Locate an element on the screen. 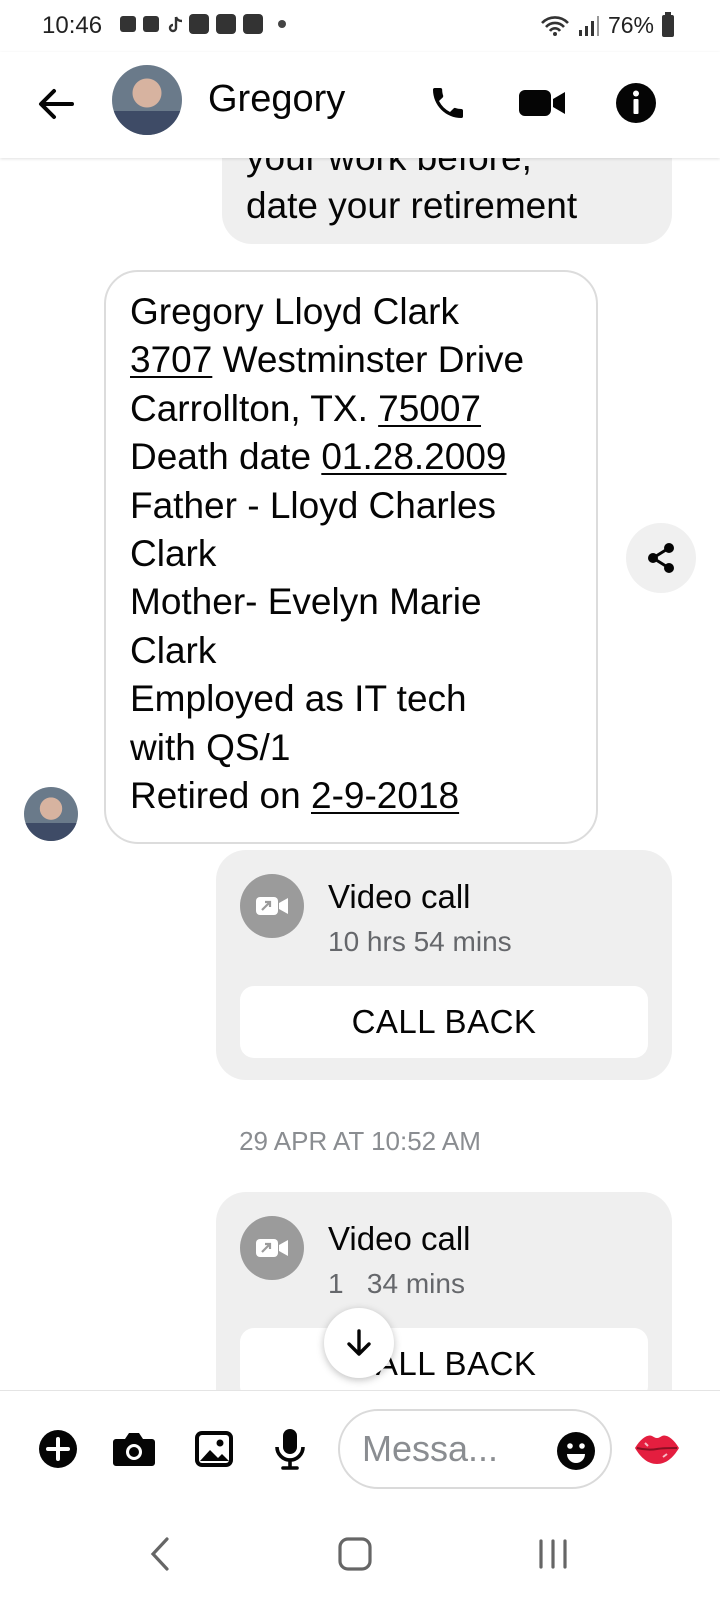 The height and width of the screenshot is (1600, 720). lips-icon is located at coordinates (657, 1449).